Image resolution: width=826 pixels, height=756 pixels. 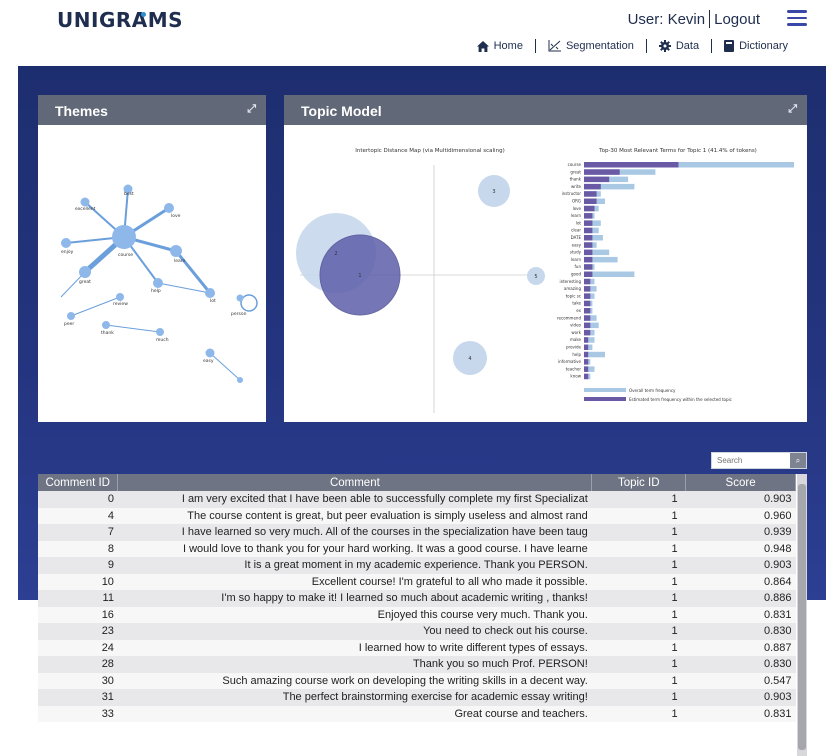 What do you see at coordinates (78, 713) in the screenshot?
I see `comment-id-cell: 33` at bounding box center [78, 713].